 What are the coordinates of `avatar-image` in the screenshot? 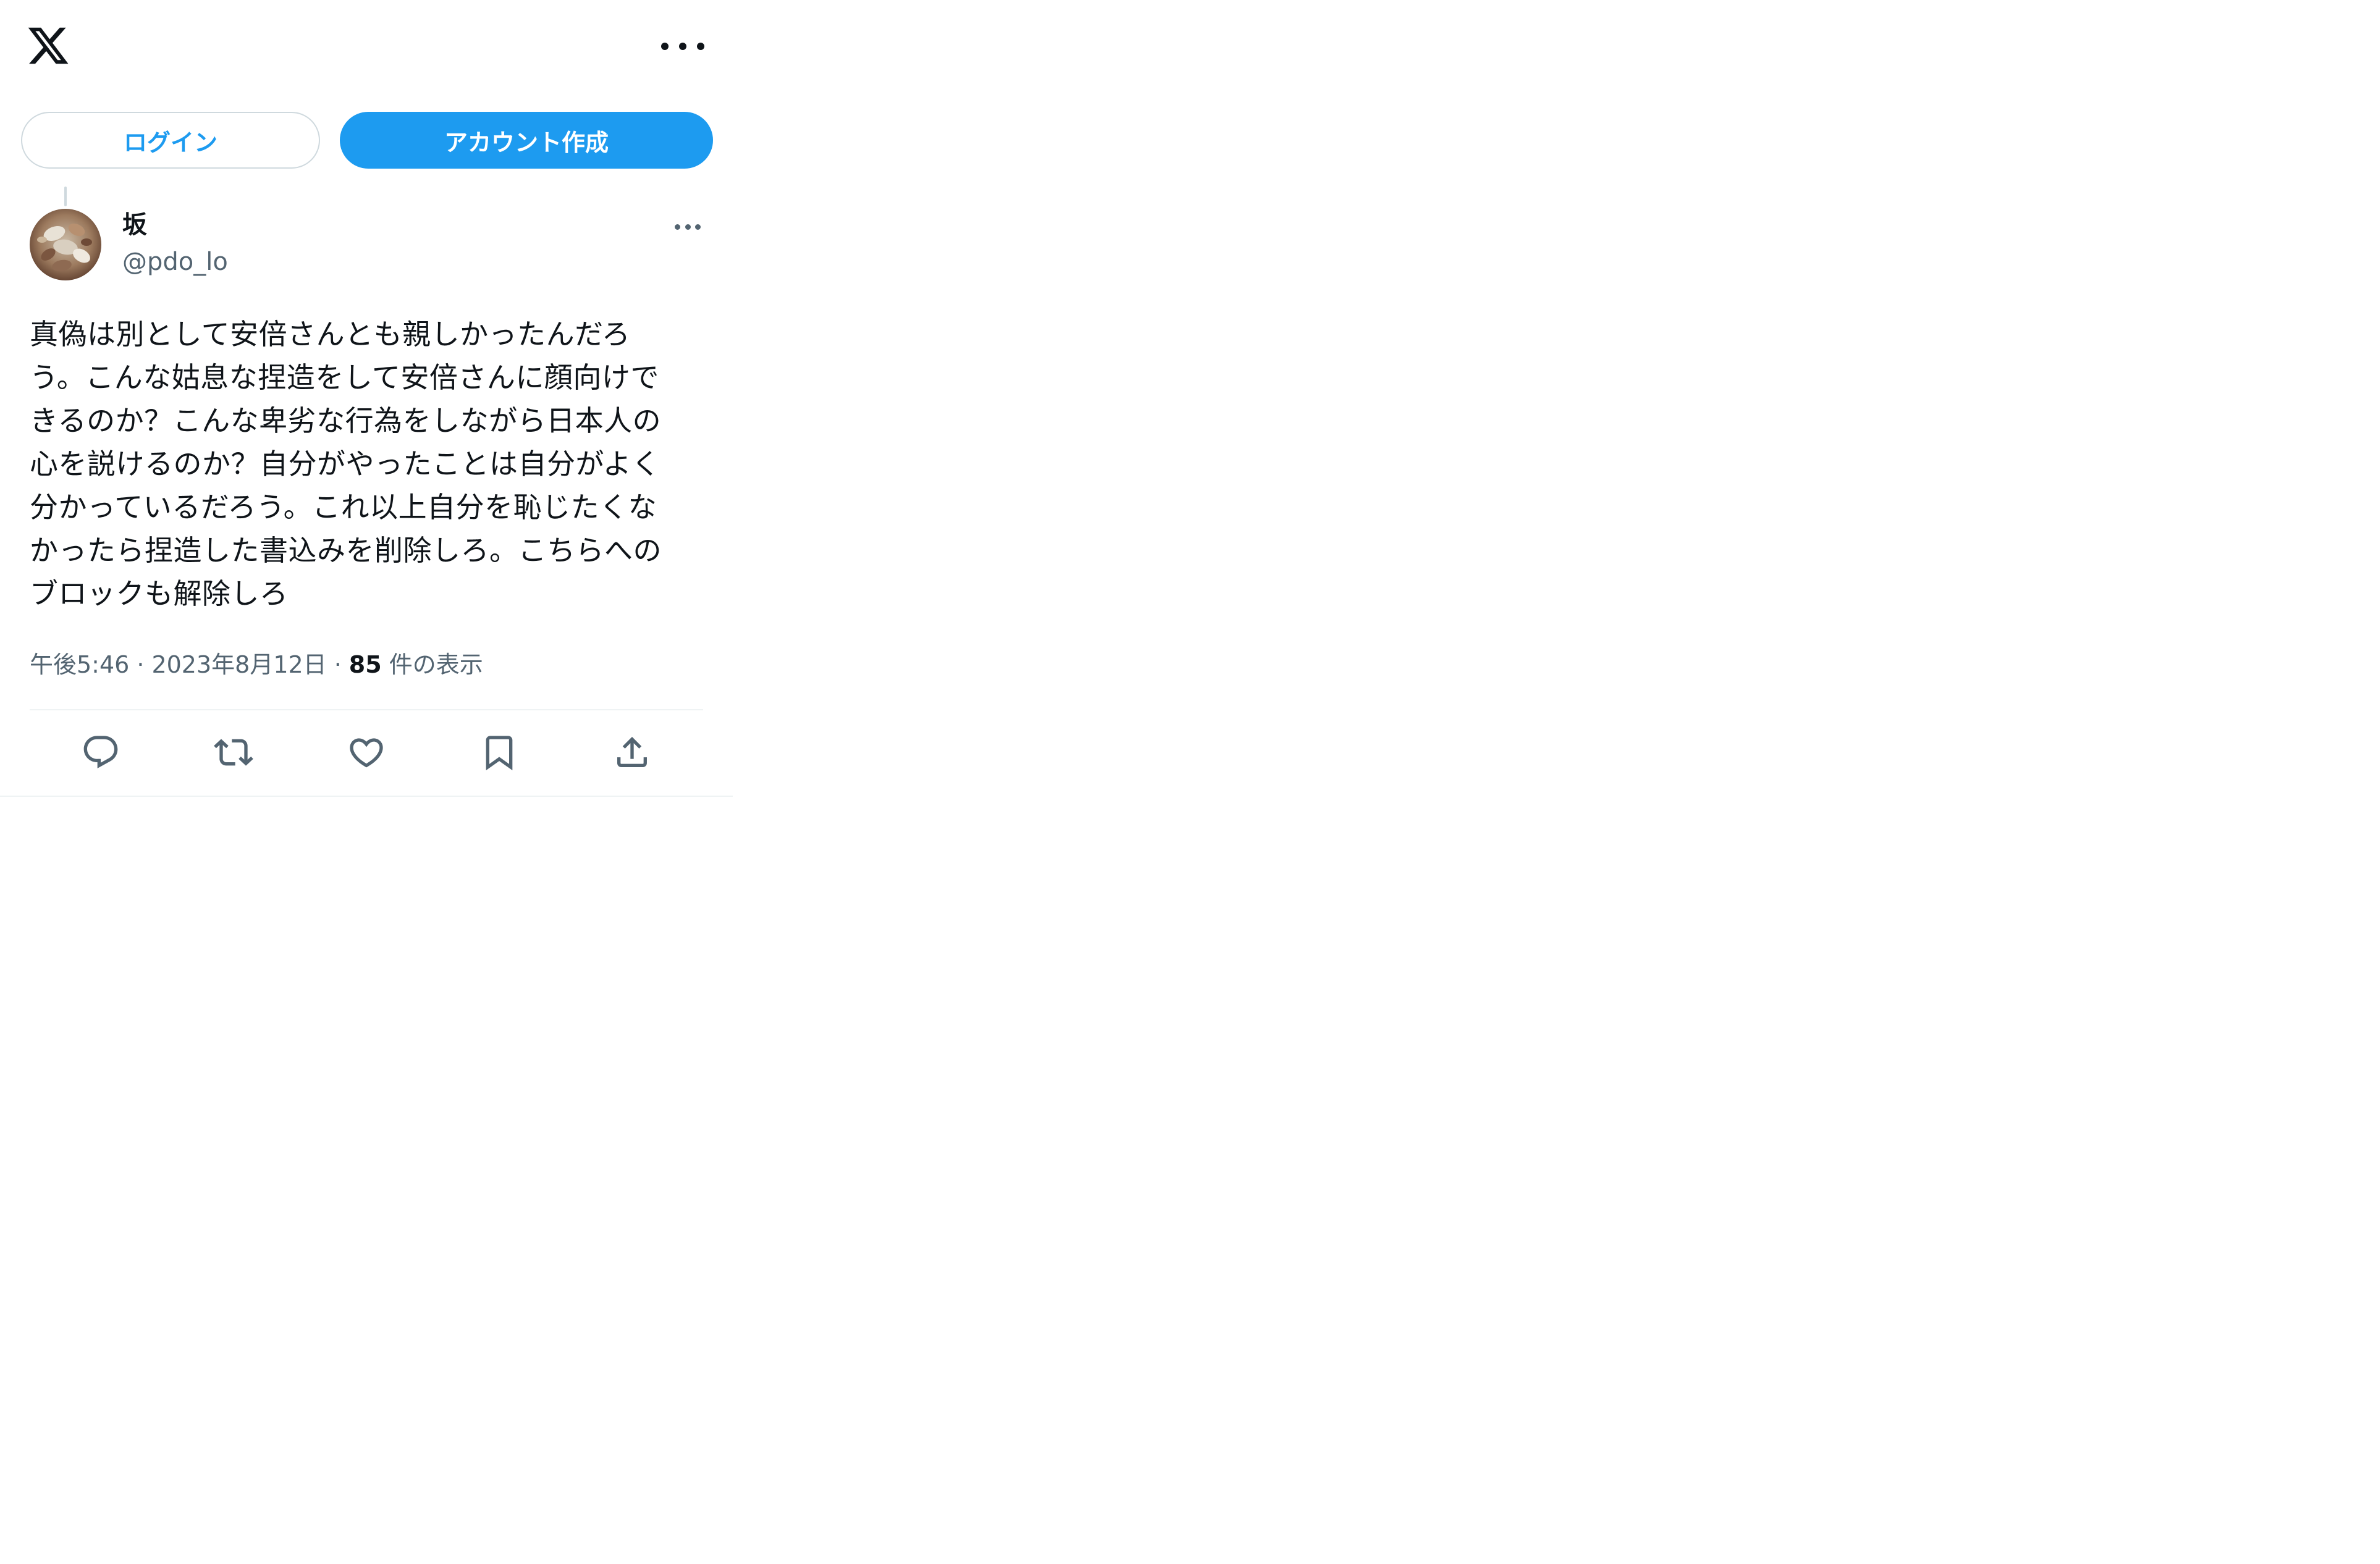 It's located at (65, 244).